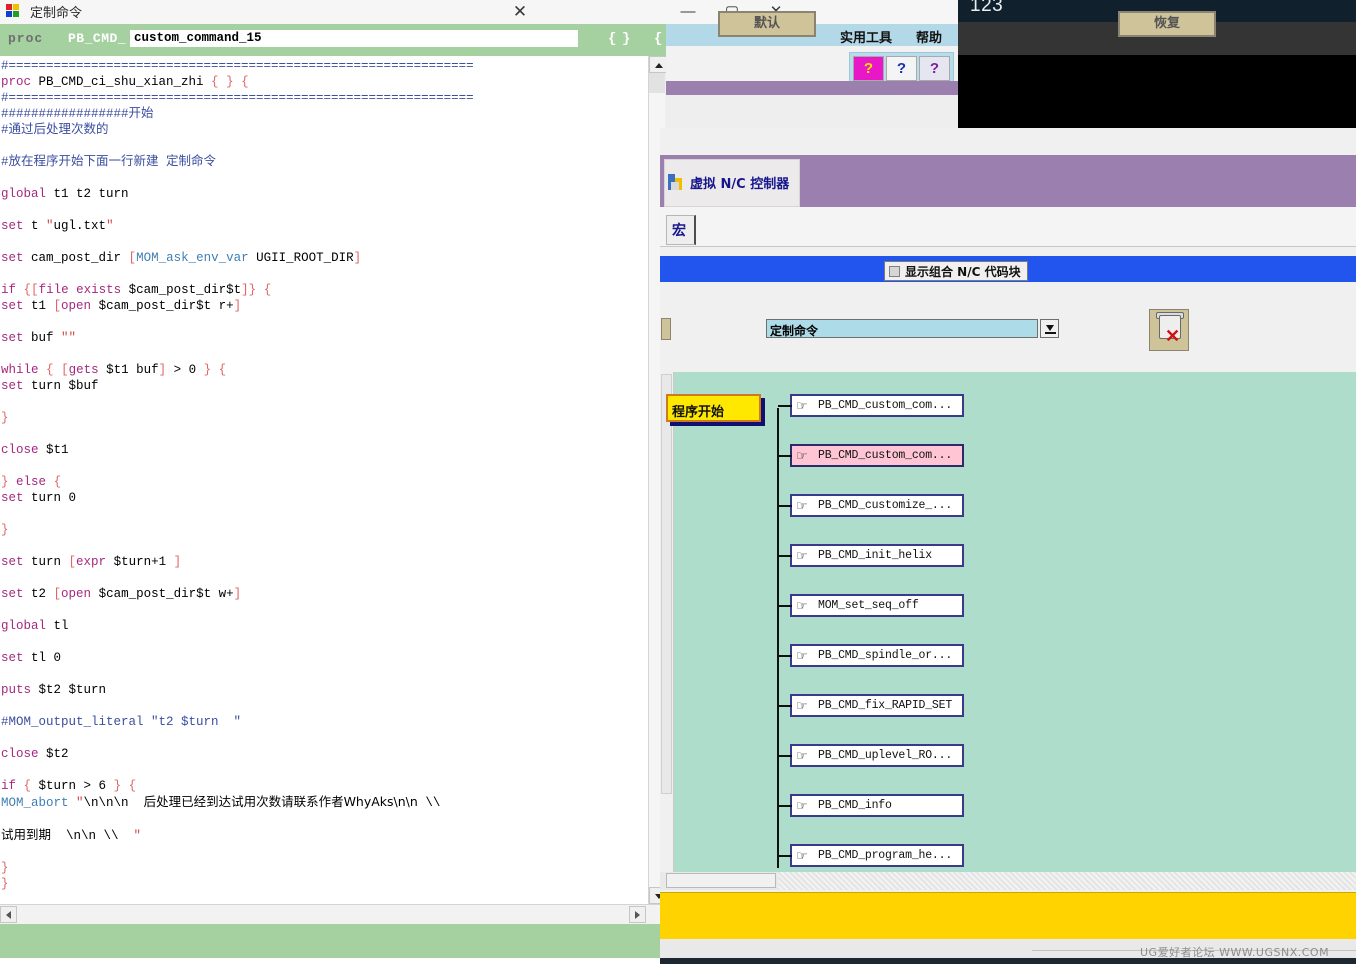  What do you see at coordinates (688, 12) in the screenshot?
I see `minimize-icon: —` at bounding box center [688, 12].